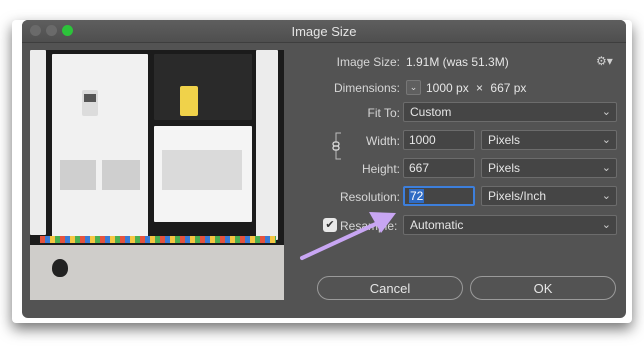 The height and width of the screenshot is (359, 644). I want to click on preview-panel-a, so click(100, 147).